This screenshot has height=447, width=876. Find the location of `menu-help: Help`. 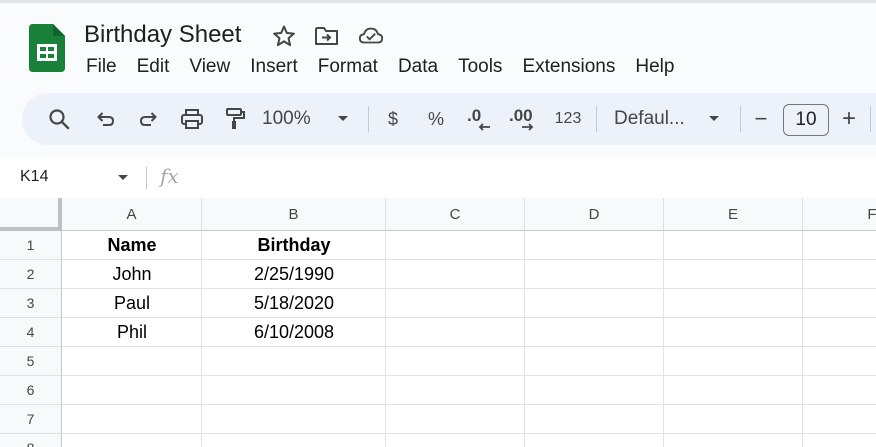

menu-help: Help is located at coordinates (654, 67).